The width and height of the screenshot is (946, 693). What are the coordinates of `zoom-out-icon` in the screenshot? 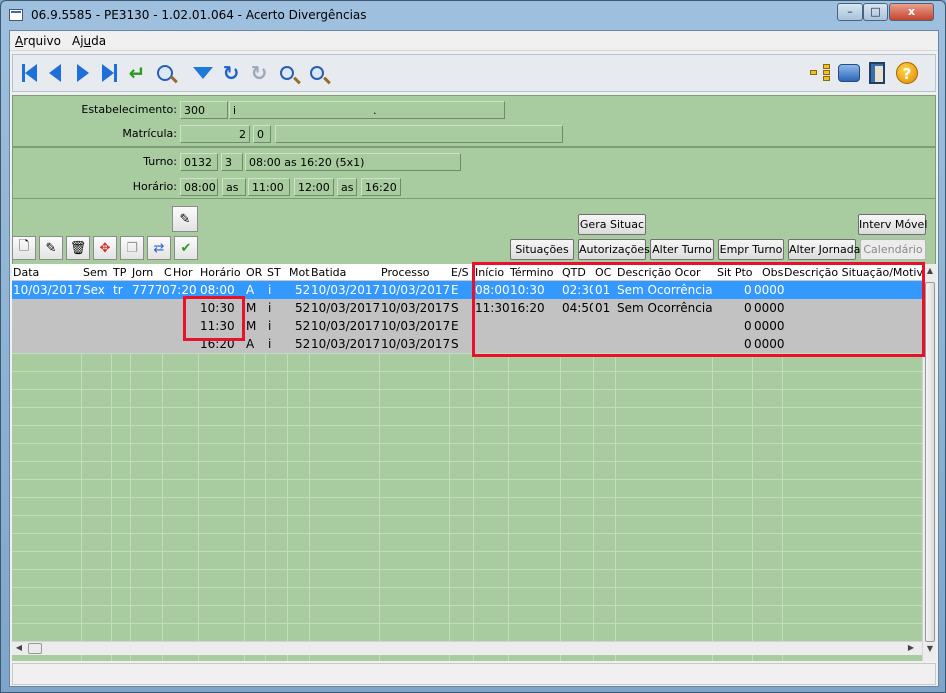 It's located at (287, 73).